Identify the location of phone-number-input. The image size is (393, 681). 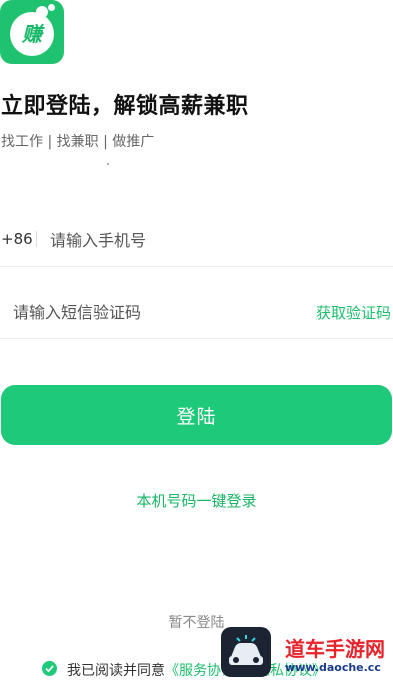
(210, 240).